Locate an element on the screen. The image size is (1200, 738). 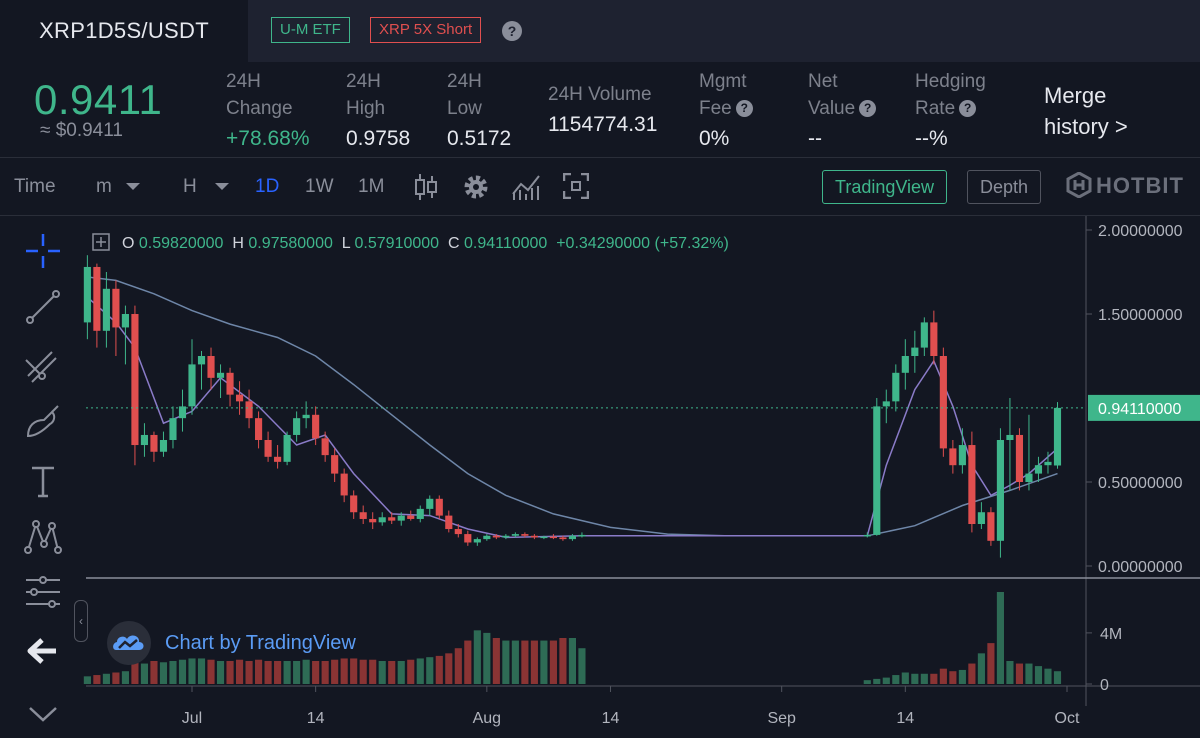
ohlc-low: 0.57910000 is located at coordinates (397, 243).